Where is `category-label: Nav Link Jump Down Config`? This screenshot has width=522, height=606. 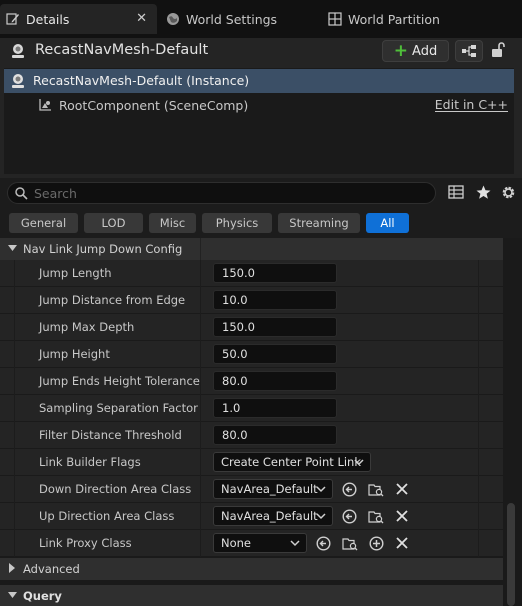 category-label: Nav Link Jump Down Config is located at coordinates (103, 249).